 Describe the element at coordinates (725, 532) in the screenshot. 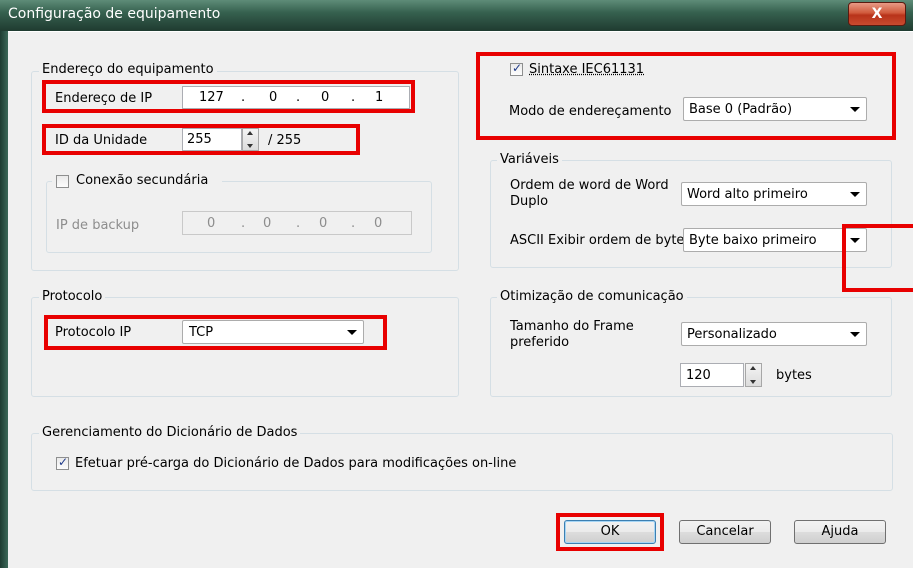

I see `cancel-button: Cancelar` at that location.